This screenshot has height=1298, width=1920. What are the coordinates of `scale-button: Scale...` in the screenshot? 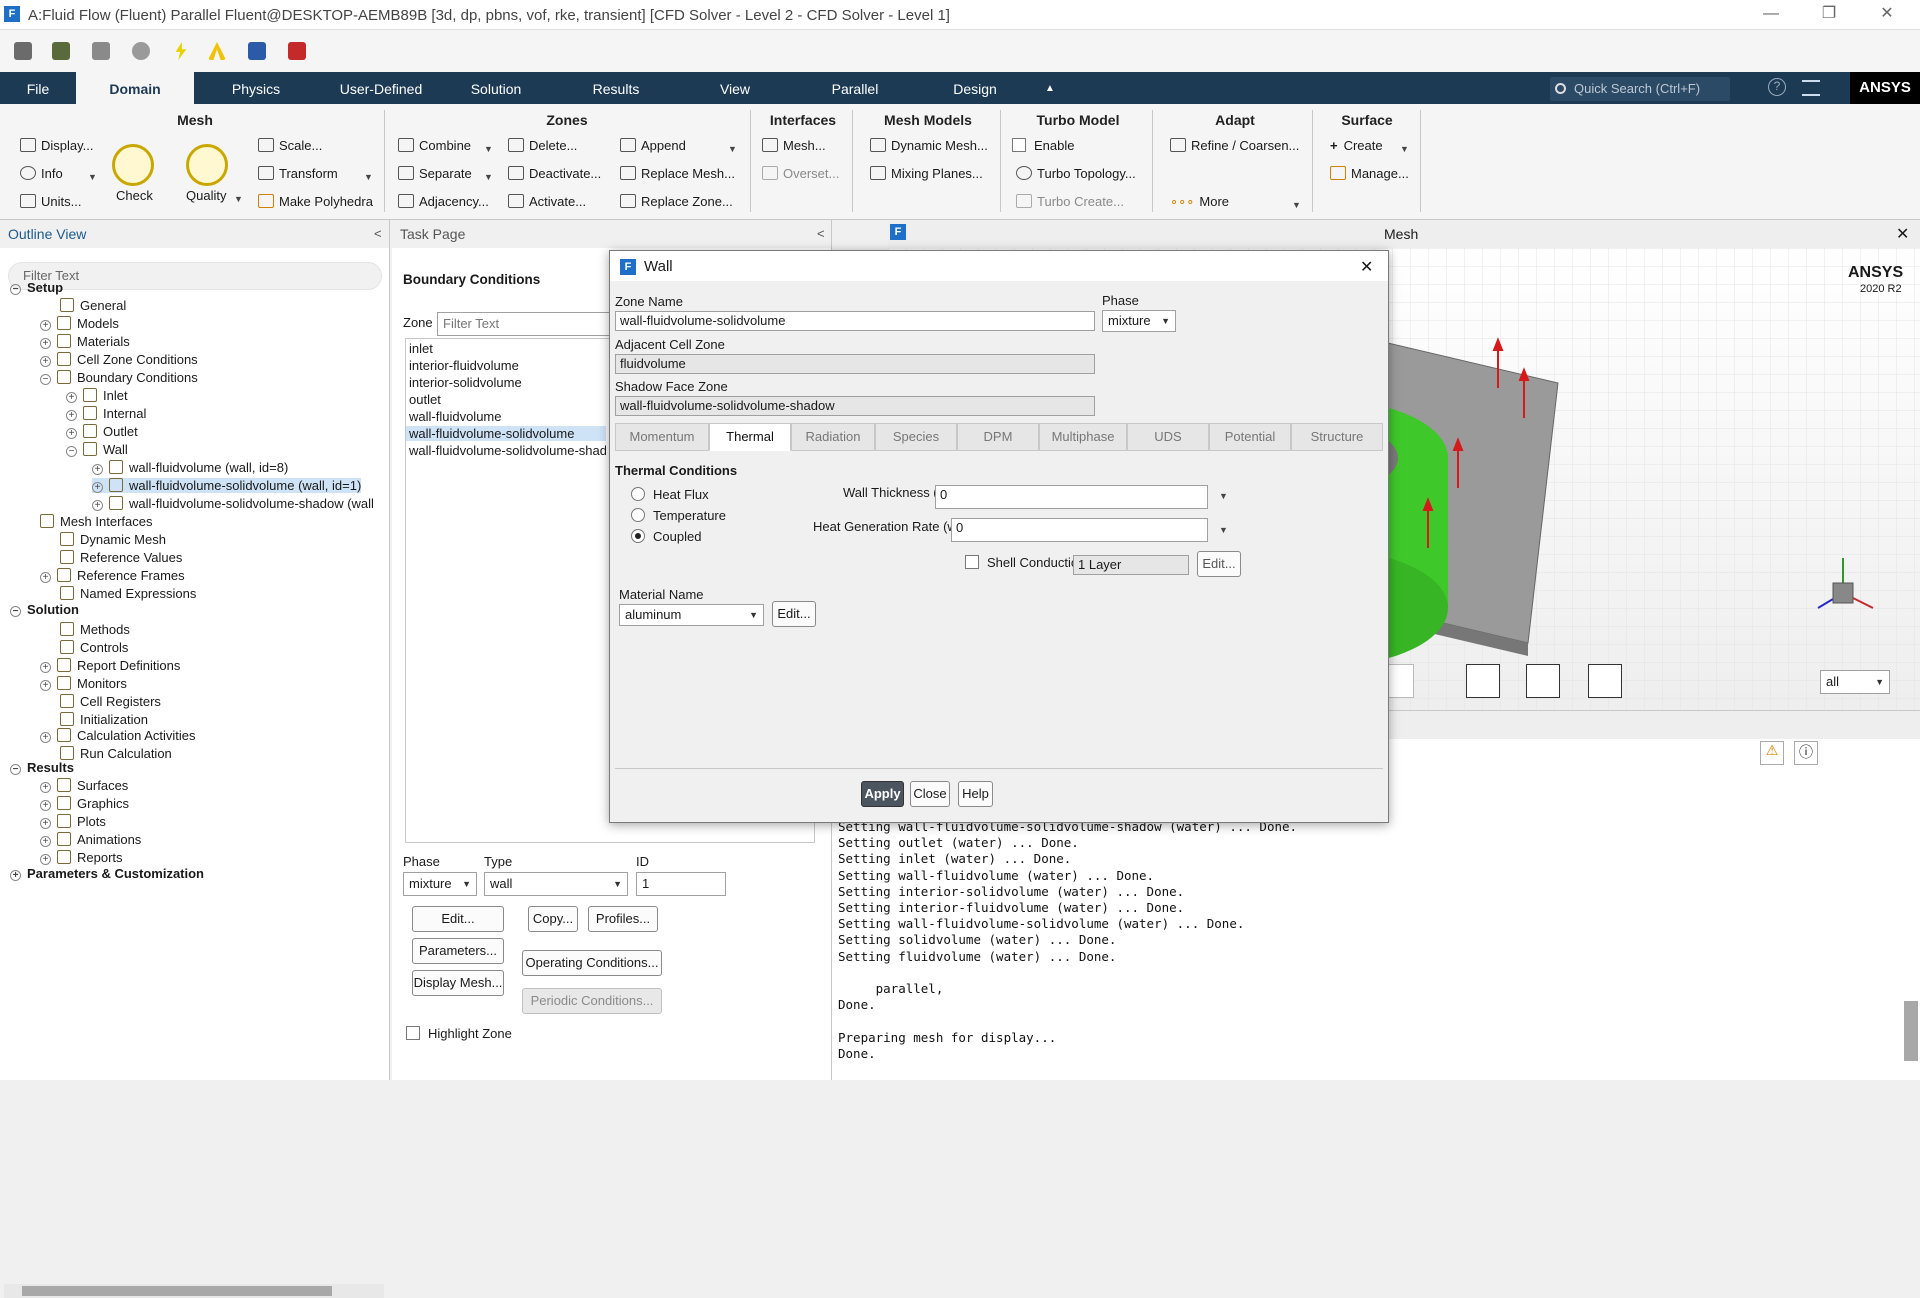 It's located at (290, 145).